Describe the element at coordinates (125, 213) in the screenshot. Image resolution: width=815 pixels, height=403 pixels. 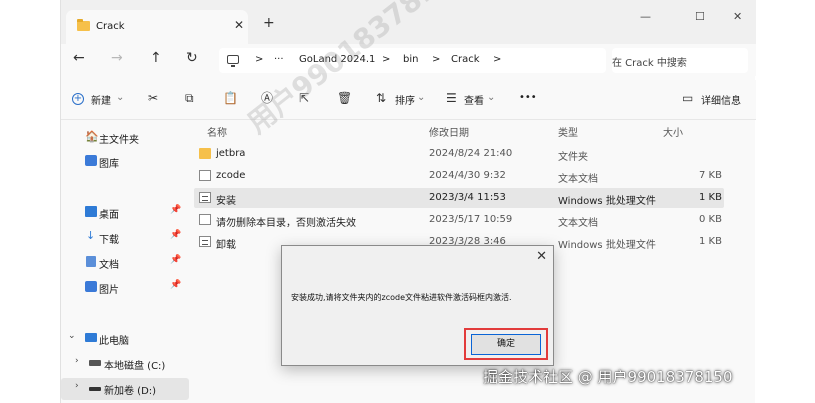
I see `sidebar-item-desktop: 桌面 📌` at that location.